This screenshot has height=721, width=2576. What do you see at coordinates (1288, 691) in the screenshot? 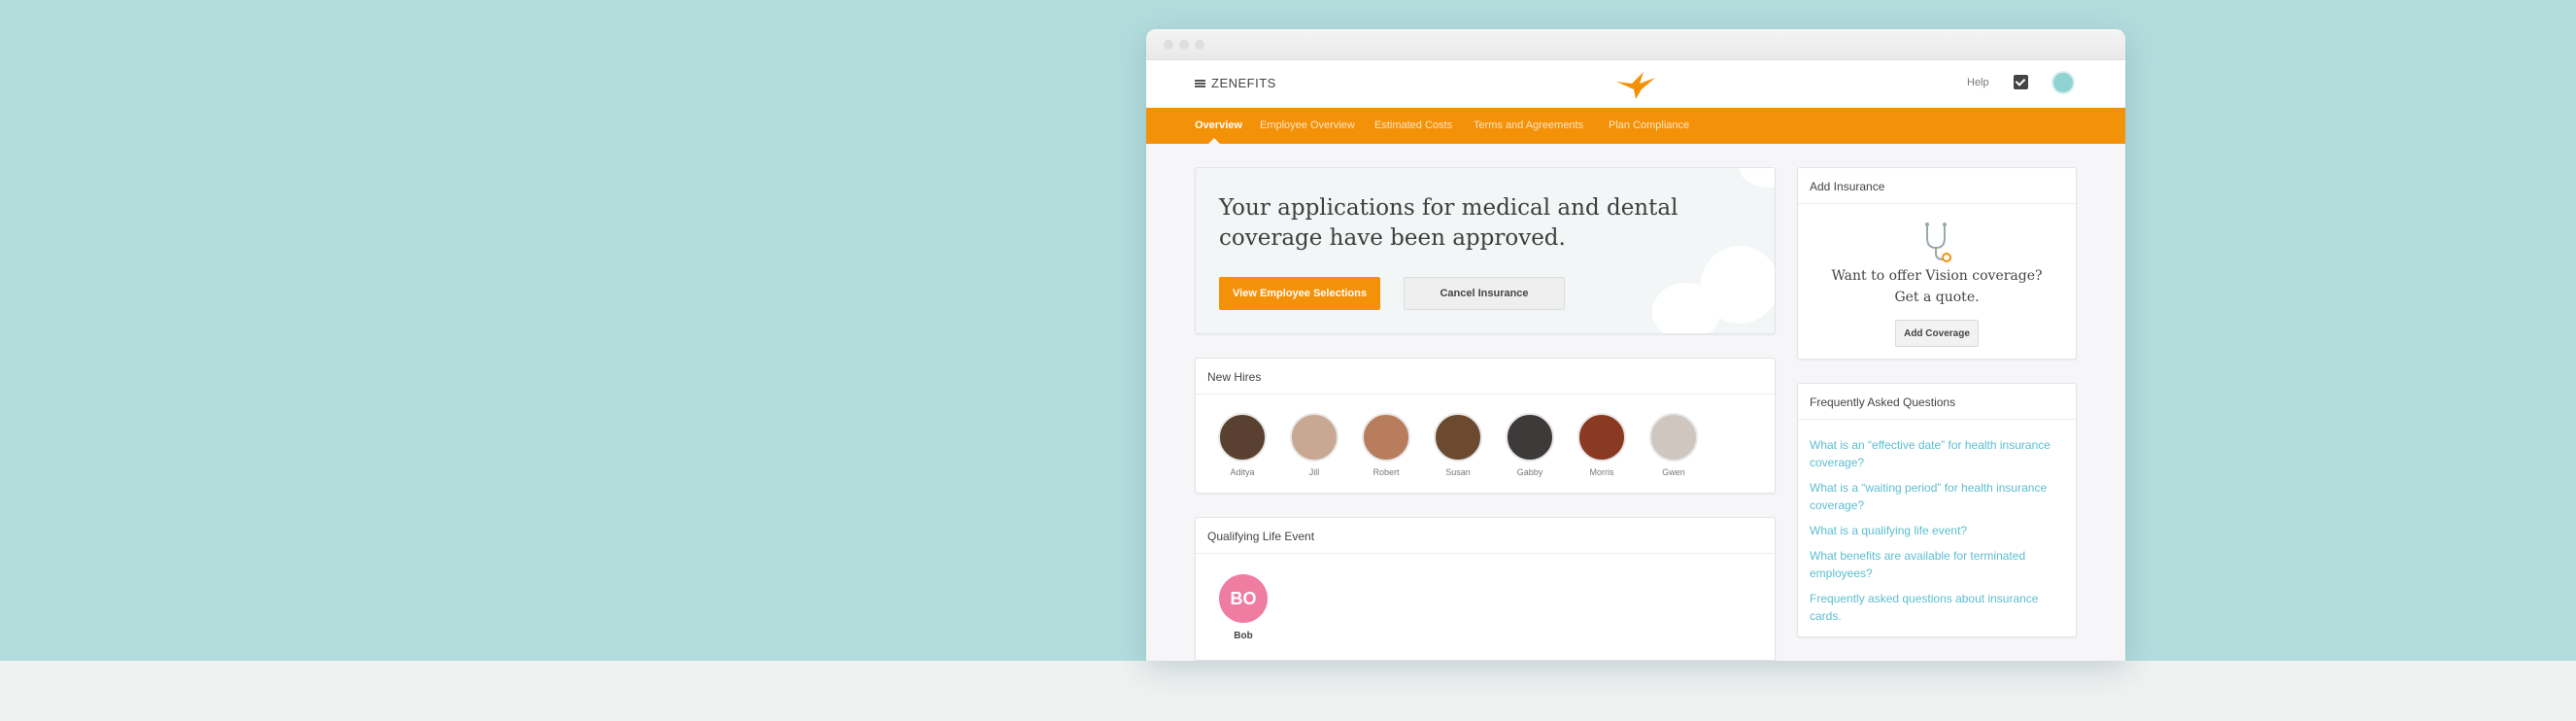
I see `page-bottom-band` at bounding box center [1288, 691].